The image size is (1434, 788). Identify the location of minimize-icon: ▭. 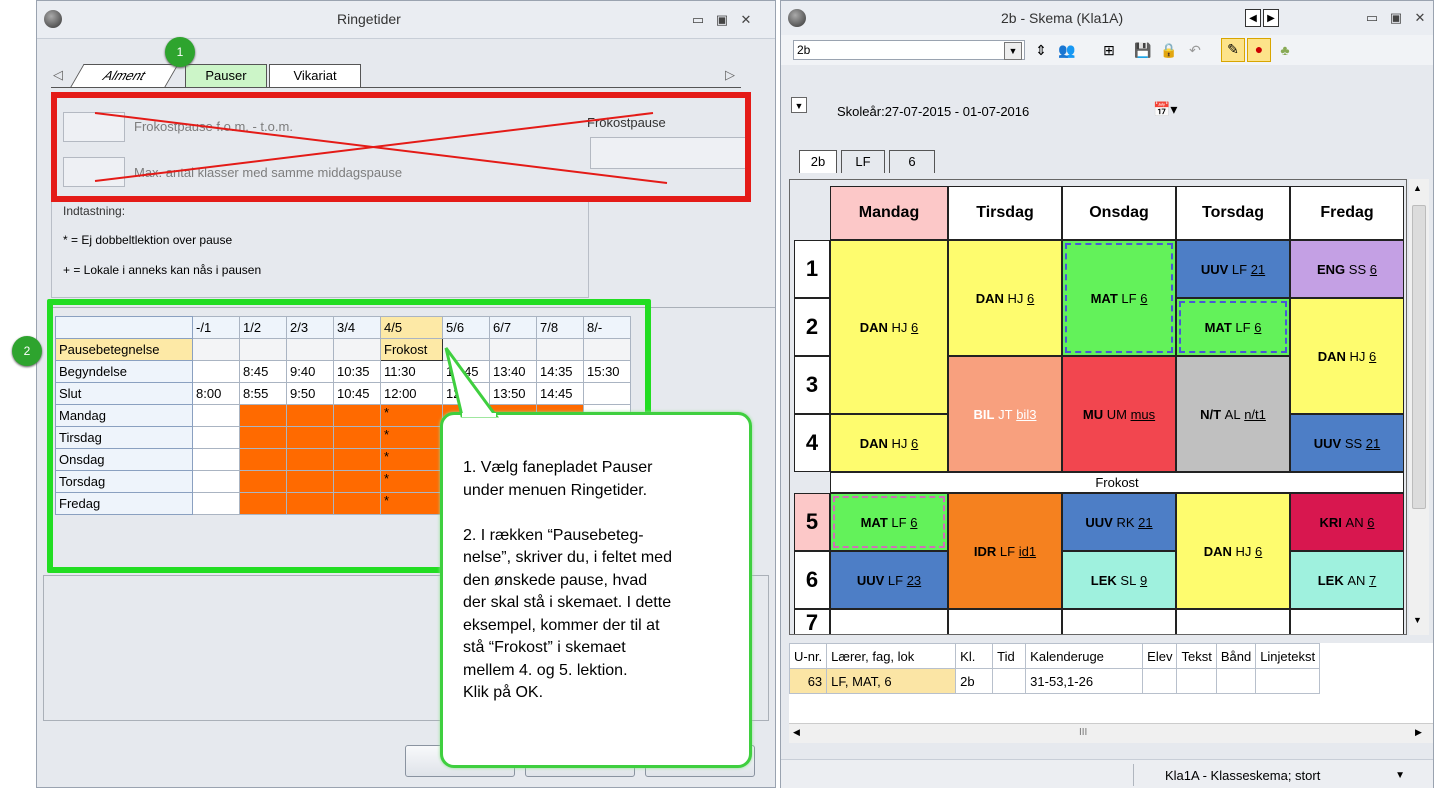
(1372, 18).